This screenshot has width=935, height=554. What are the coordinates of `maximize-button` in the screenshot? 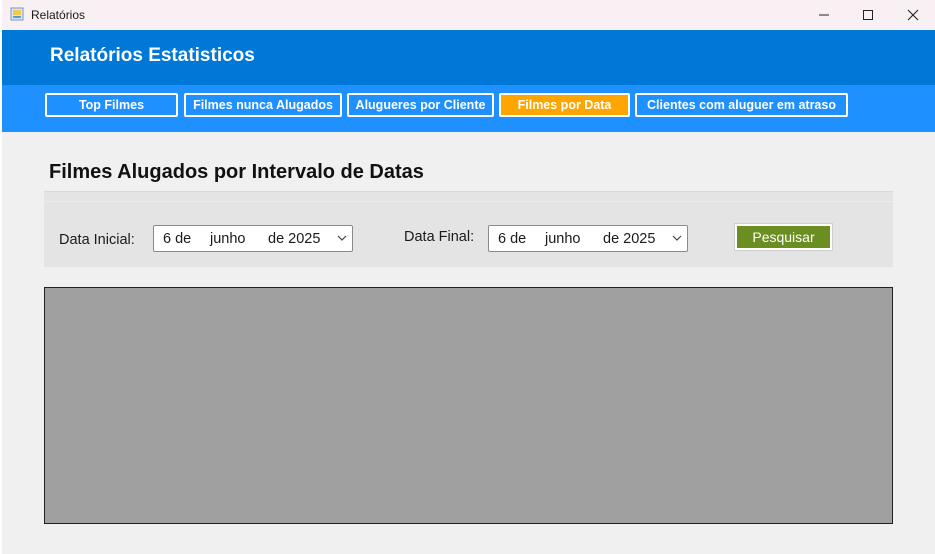 It's located at (868, 15).